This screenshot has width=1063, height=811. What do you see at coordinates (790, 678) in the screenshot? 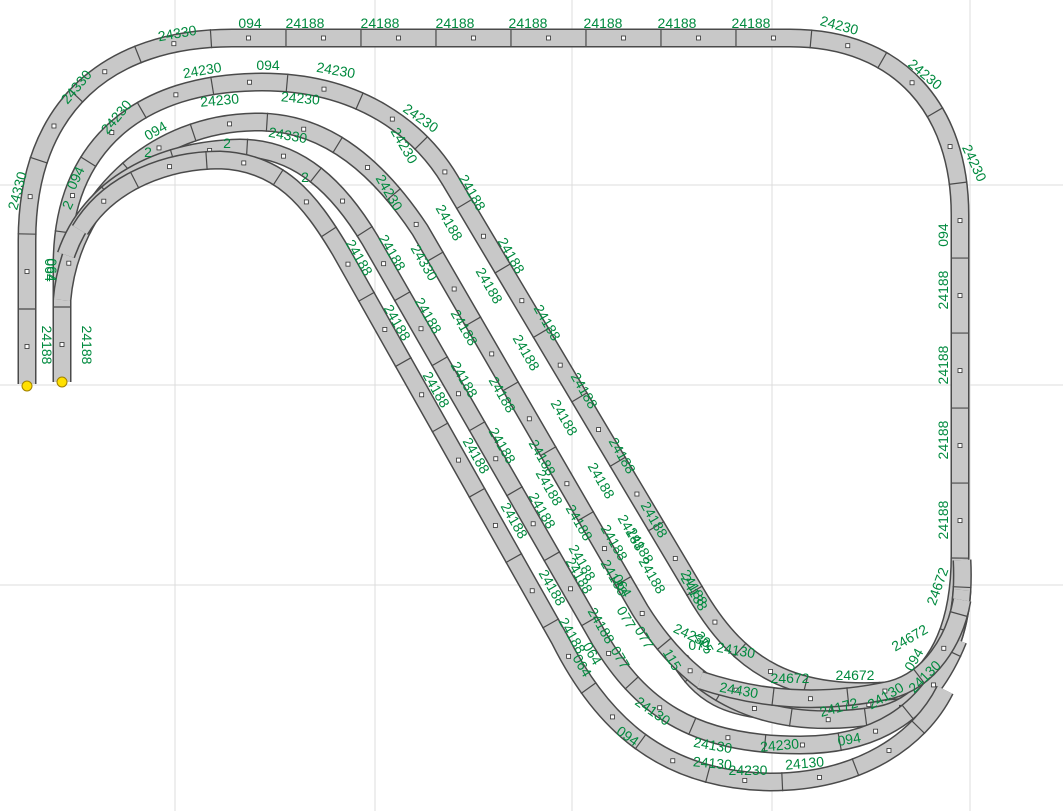
I see `part-number-label: 24672` at bounding box center [790, 678].